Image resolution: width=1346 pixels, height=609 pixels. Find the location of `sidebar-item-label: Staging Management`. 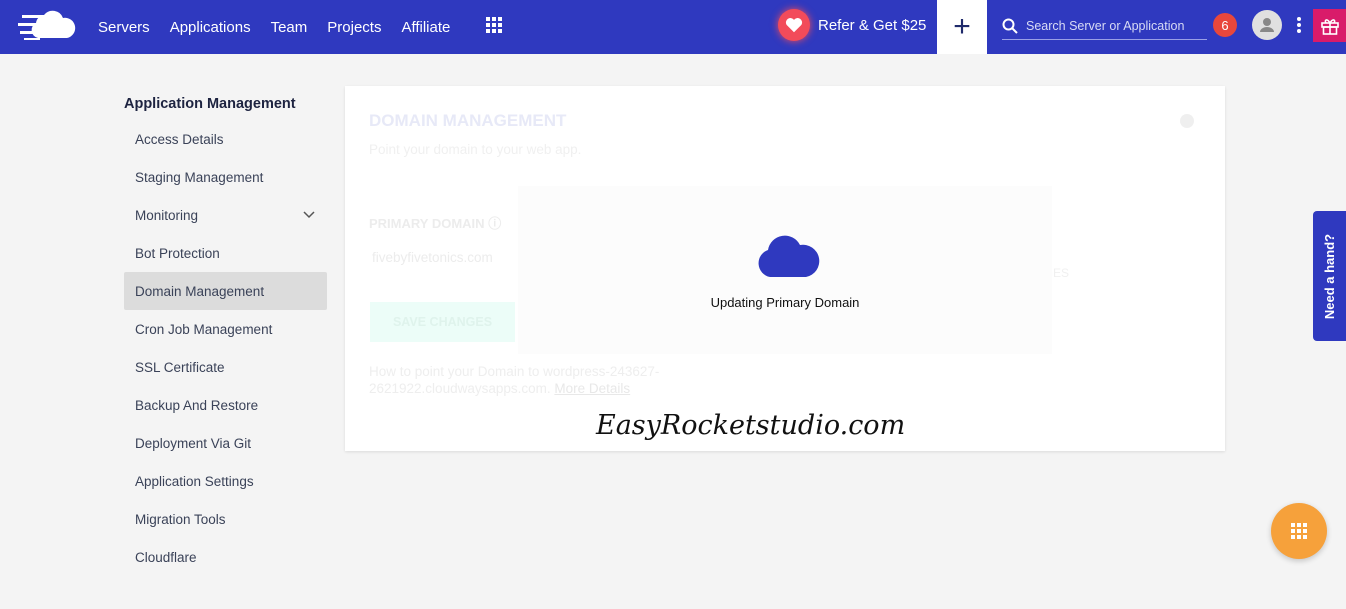

sidebar-item-label: Staging Management is located at coordinates (199, 177).